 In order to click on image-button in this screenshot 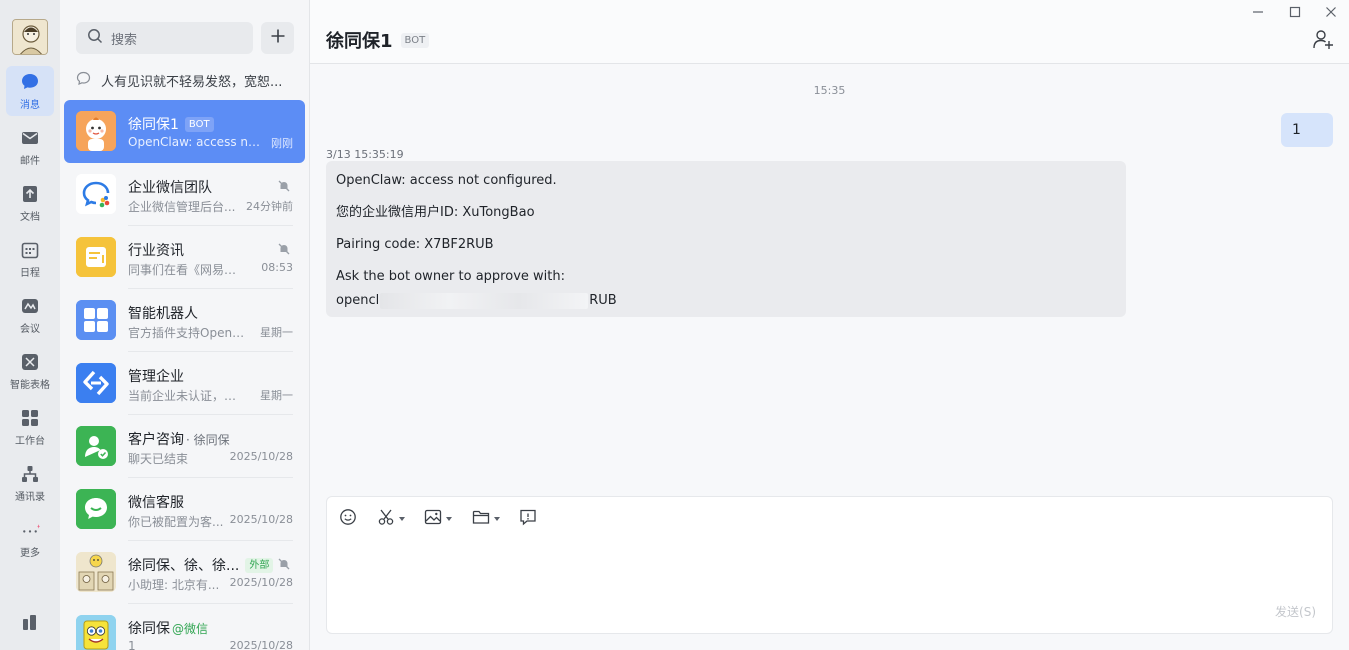, I will do `click(438, 519)`.